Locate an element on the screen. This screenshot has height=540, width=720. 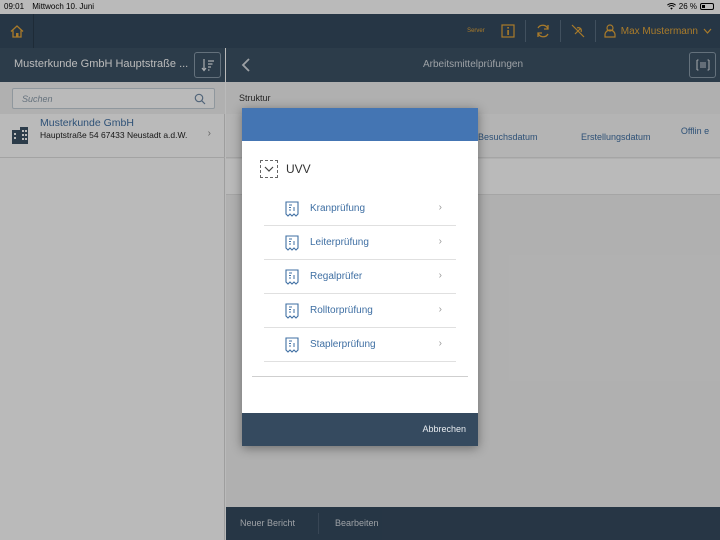
item-label: Rolltorprüfung is located at coordinates (341, 310).